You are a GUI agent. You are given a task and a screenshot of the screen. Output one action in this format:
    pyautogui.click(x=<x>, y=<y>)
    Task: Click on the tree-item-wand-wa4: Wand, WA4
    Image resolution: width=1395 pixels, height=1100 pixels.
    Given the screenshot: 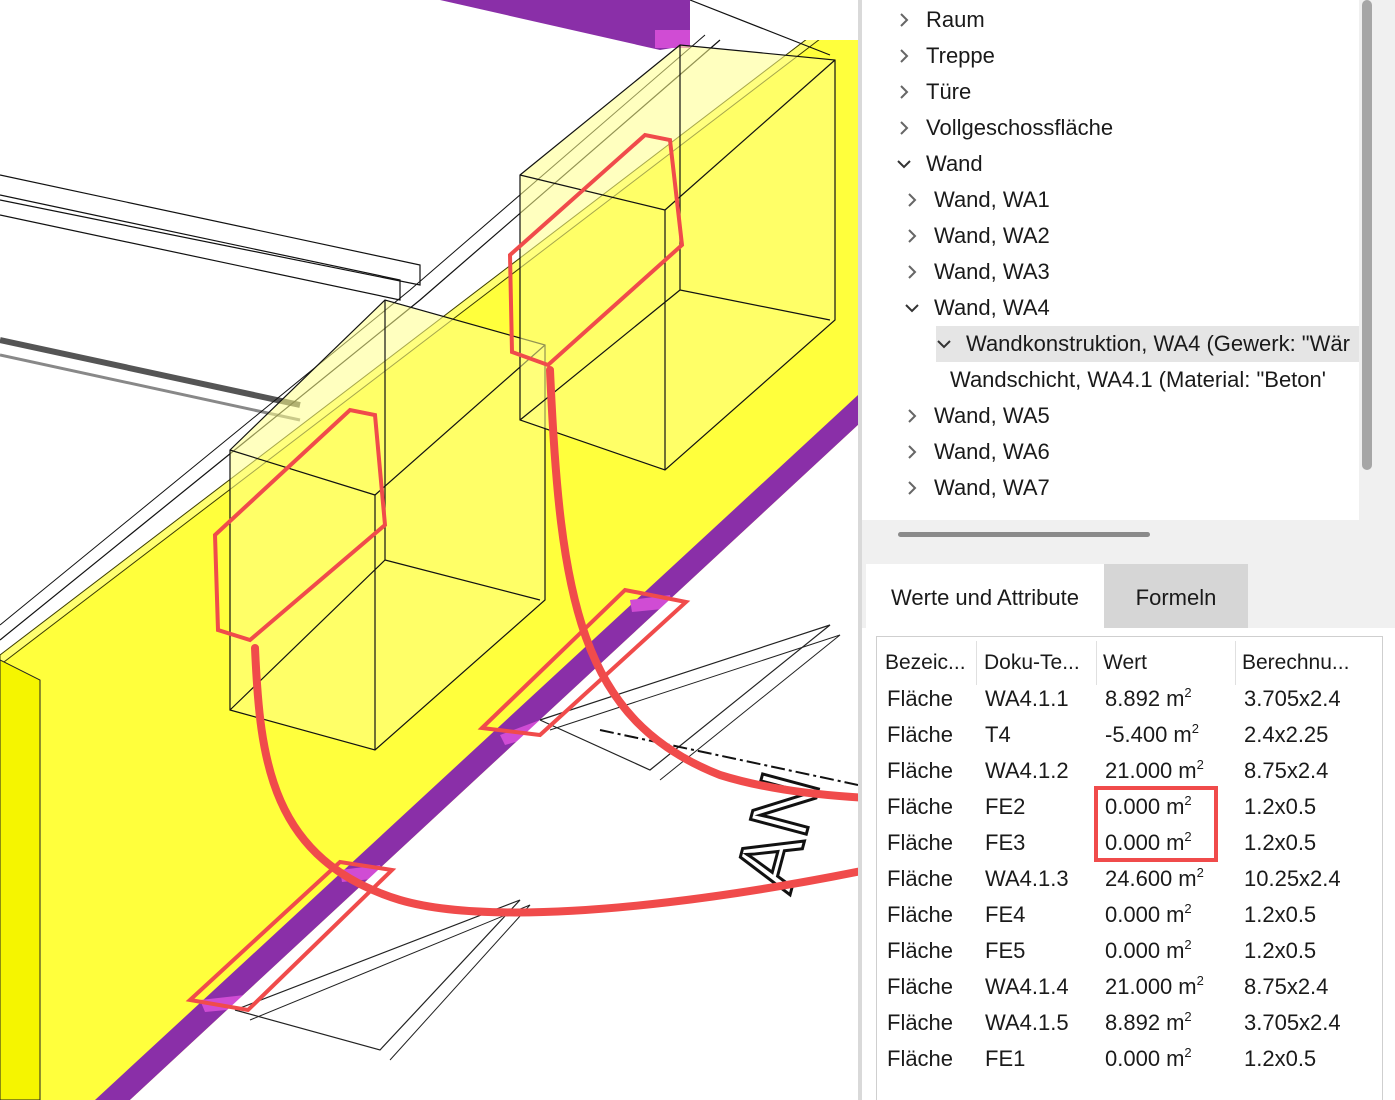 What is the action you would take?
    pyautogui.click(x=1110, y=308)
    